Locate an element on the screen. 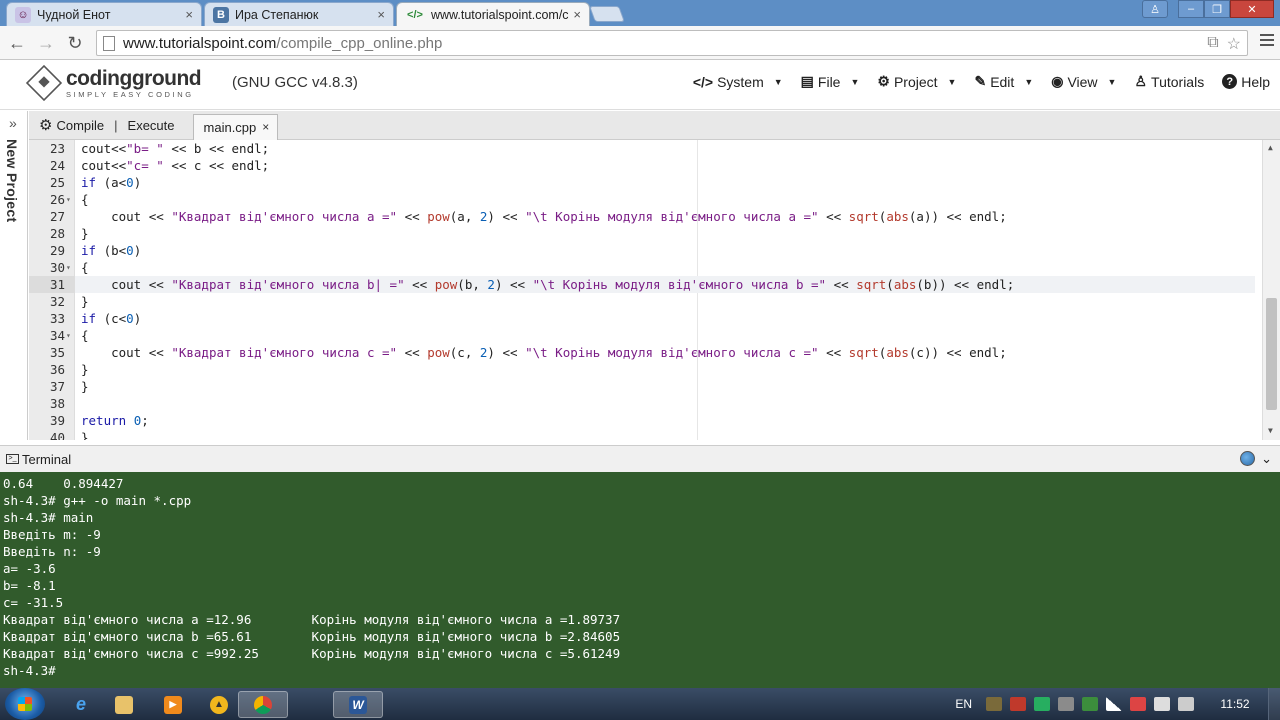  code-line: 32} is located at coordinates (642, 301).